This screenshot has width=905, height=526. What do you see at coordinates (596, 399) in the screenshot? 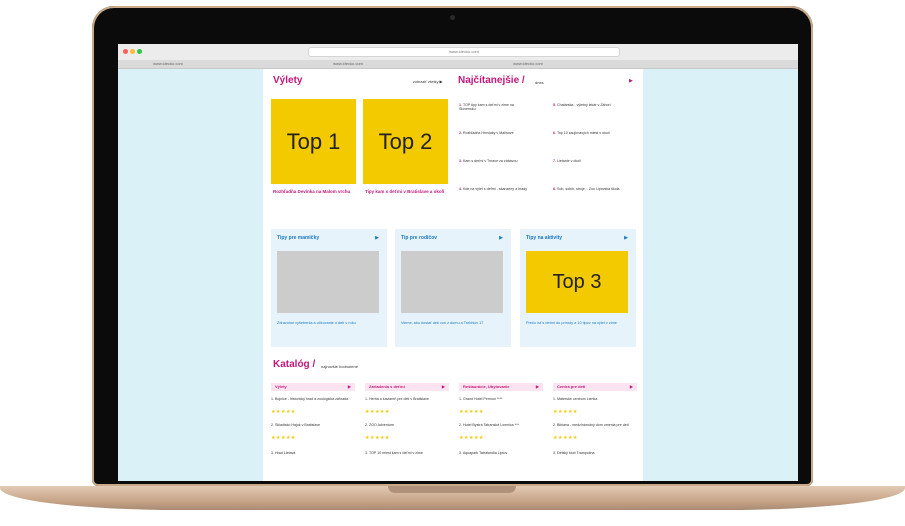
I see `catalog-item: 1. Materské centrum Lienka` at bounding box center [596, 399].